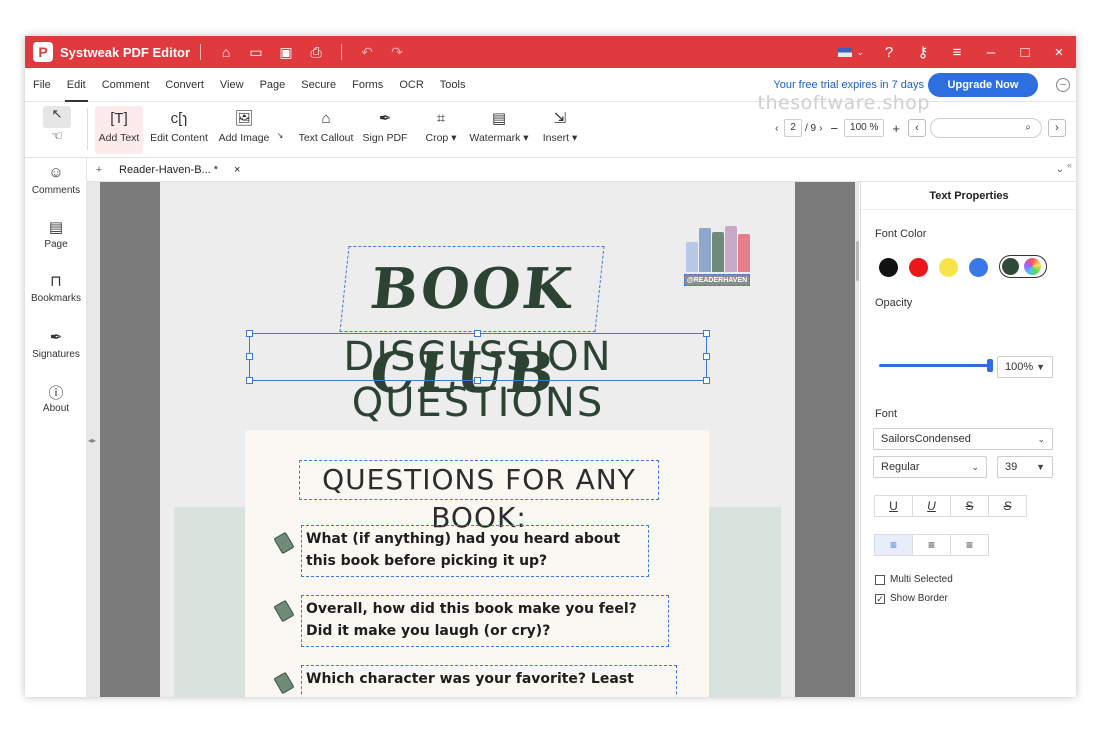 Image resolution: width=1100 pixels, height=733 pixels. Describe the element at coordinates (286, 52) in the screenshot. I see `save-icon: ▣` at that location.